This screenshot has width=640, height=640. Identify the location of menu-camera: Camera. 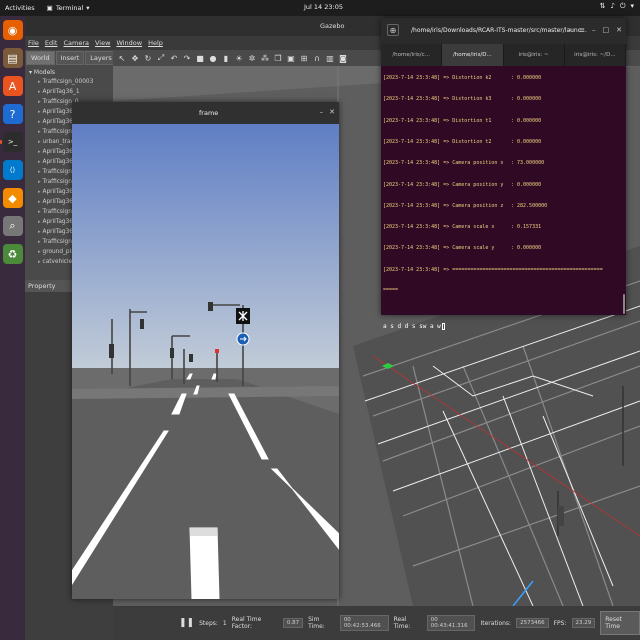
(76, 43).